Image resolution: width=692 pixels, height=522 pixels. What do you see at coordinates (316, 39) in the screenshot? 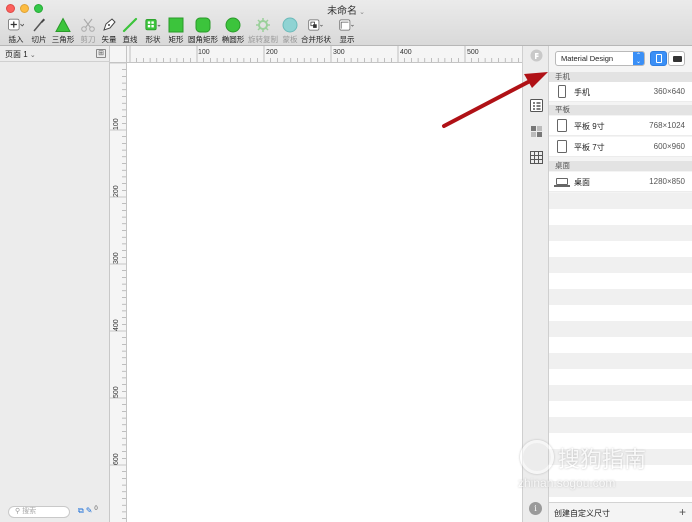
I see `toolbar-label: 合并形状` at bounding box center [316, 39].